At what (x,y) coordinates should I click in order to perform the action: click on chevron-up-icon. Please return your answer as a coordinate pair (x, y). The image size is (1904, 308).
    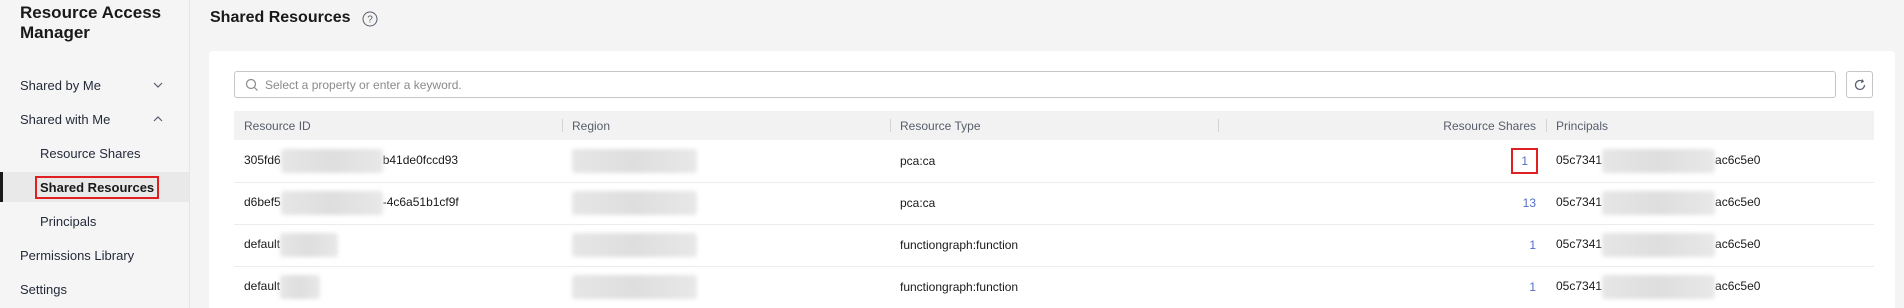
    Looking at the image, I should click on (158, 119).